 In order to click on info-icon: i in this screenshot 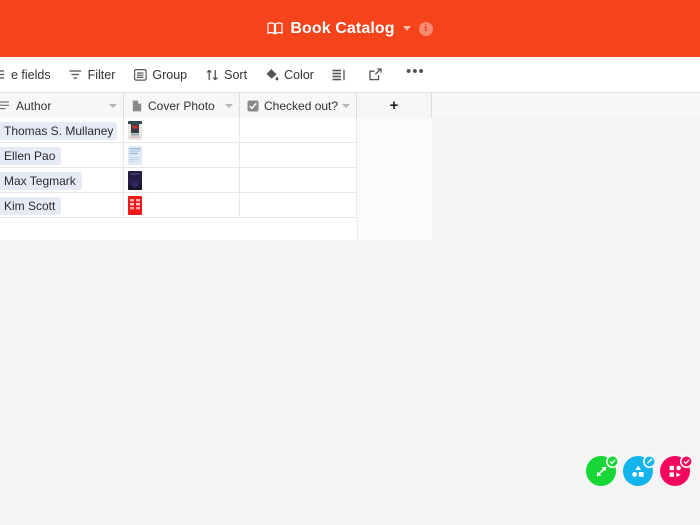, I will do `click(425, 28)`.